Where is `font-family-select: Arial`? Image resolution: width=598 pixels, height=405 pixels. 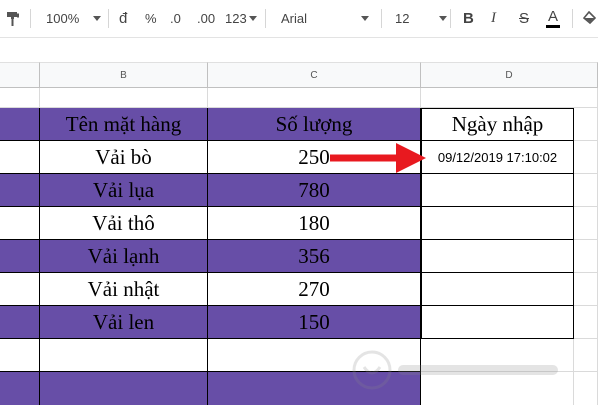 font-family-select: Arial is located at coordinates (325, 18).